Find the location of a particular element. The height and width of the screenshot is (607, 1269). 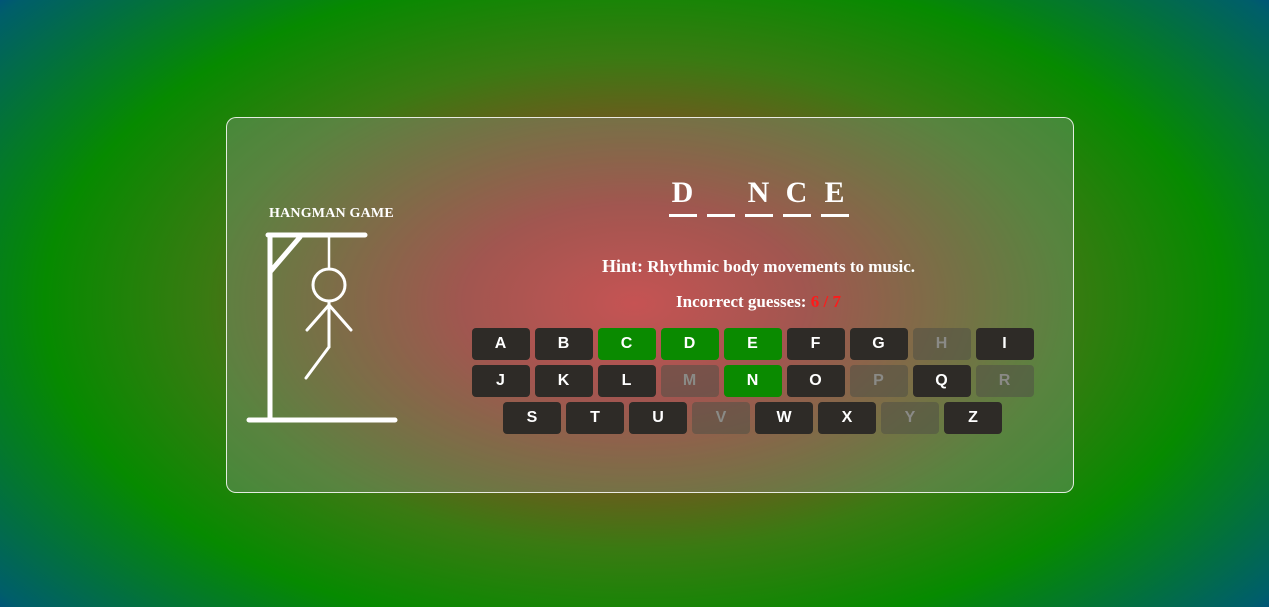

hangman-left-arm is located at coordinates (318, 317).